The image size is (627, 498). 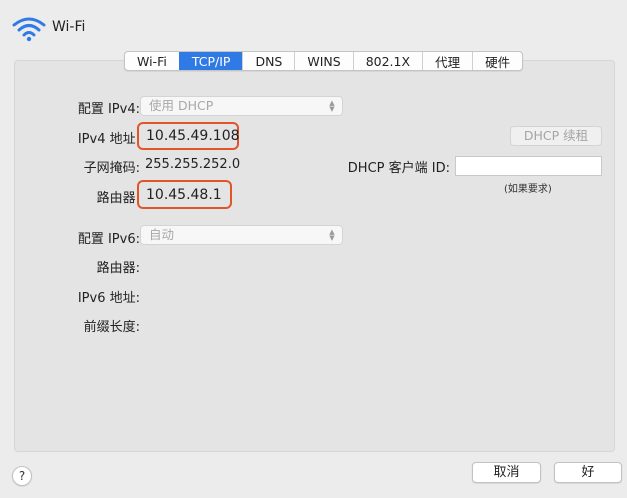 I want to click on tab-hardware: 硬件, so click(x=497, y=61).